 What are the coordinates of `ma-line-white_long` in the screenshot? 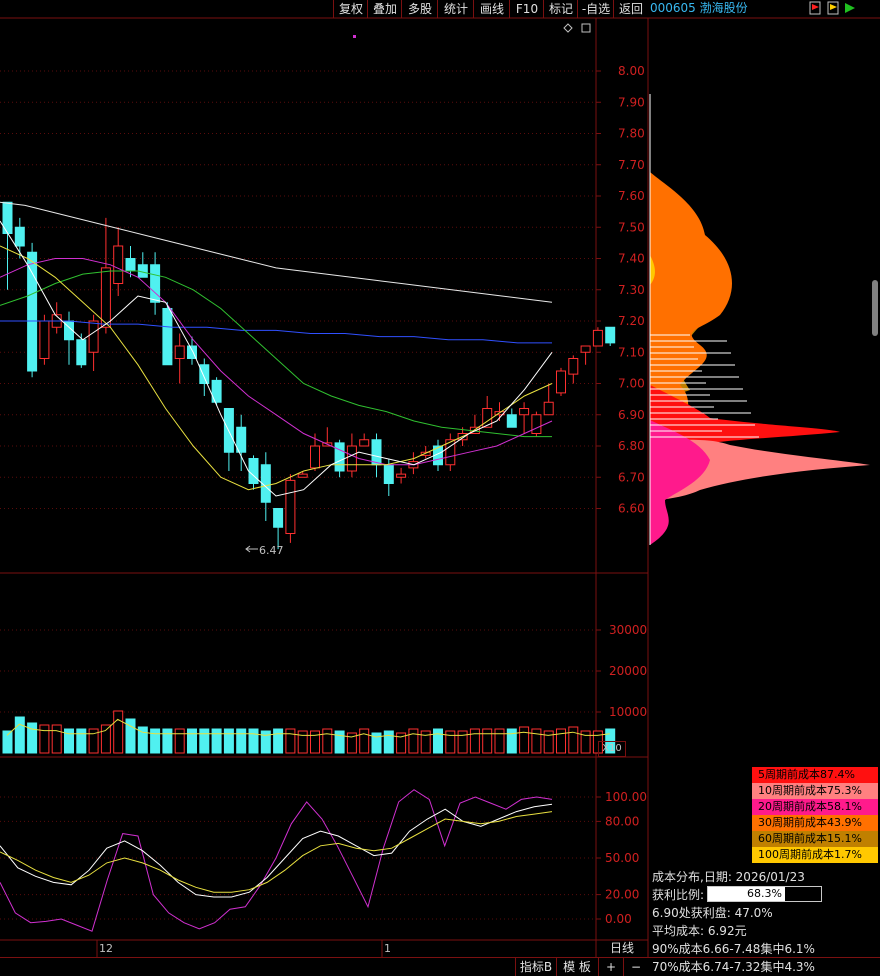 It's located at (276, 252).